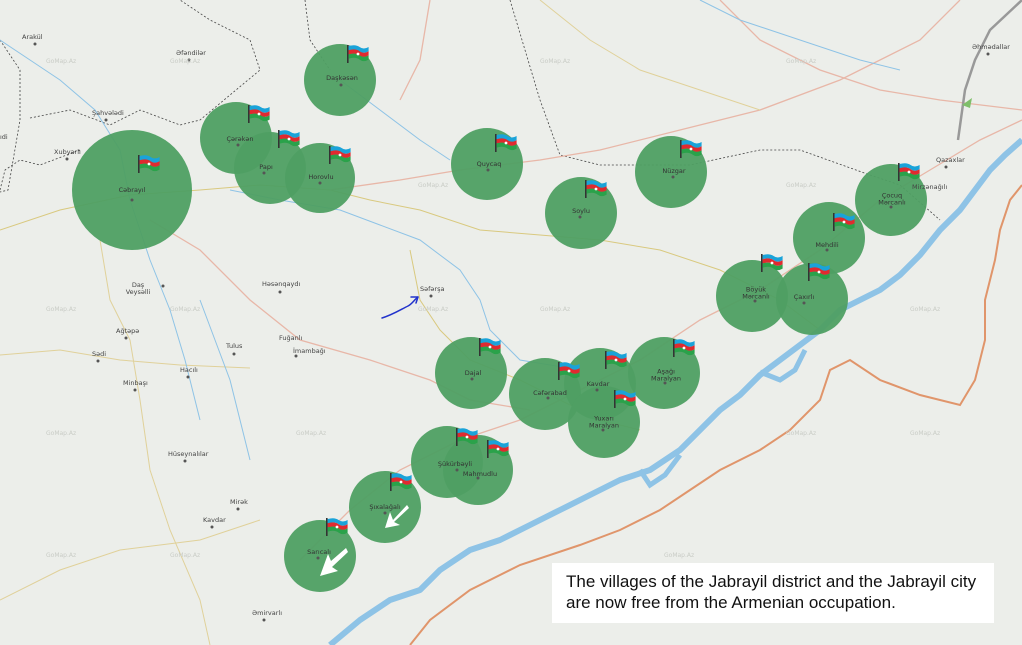  Describe the element at coordinates (214, 520) in the screenshot. I see `place-label: Kavdar` at that location.